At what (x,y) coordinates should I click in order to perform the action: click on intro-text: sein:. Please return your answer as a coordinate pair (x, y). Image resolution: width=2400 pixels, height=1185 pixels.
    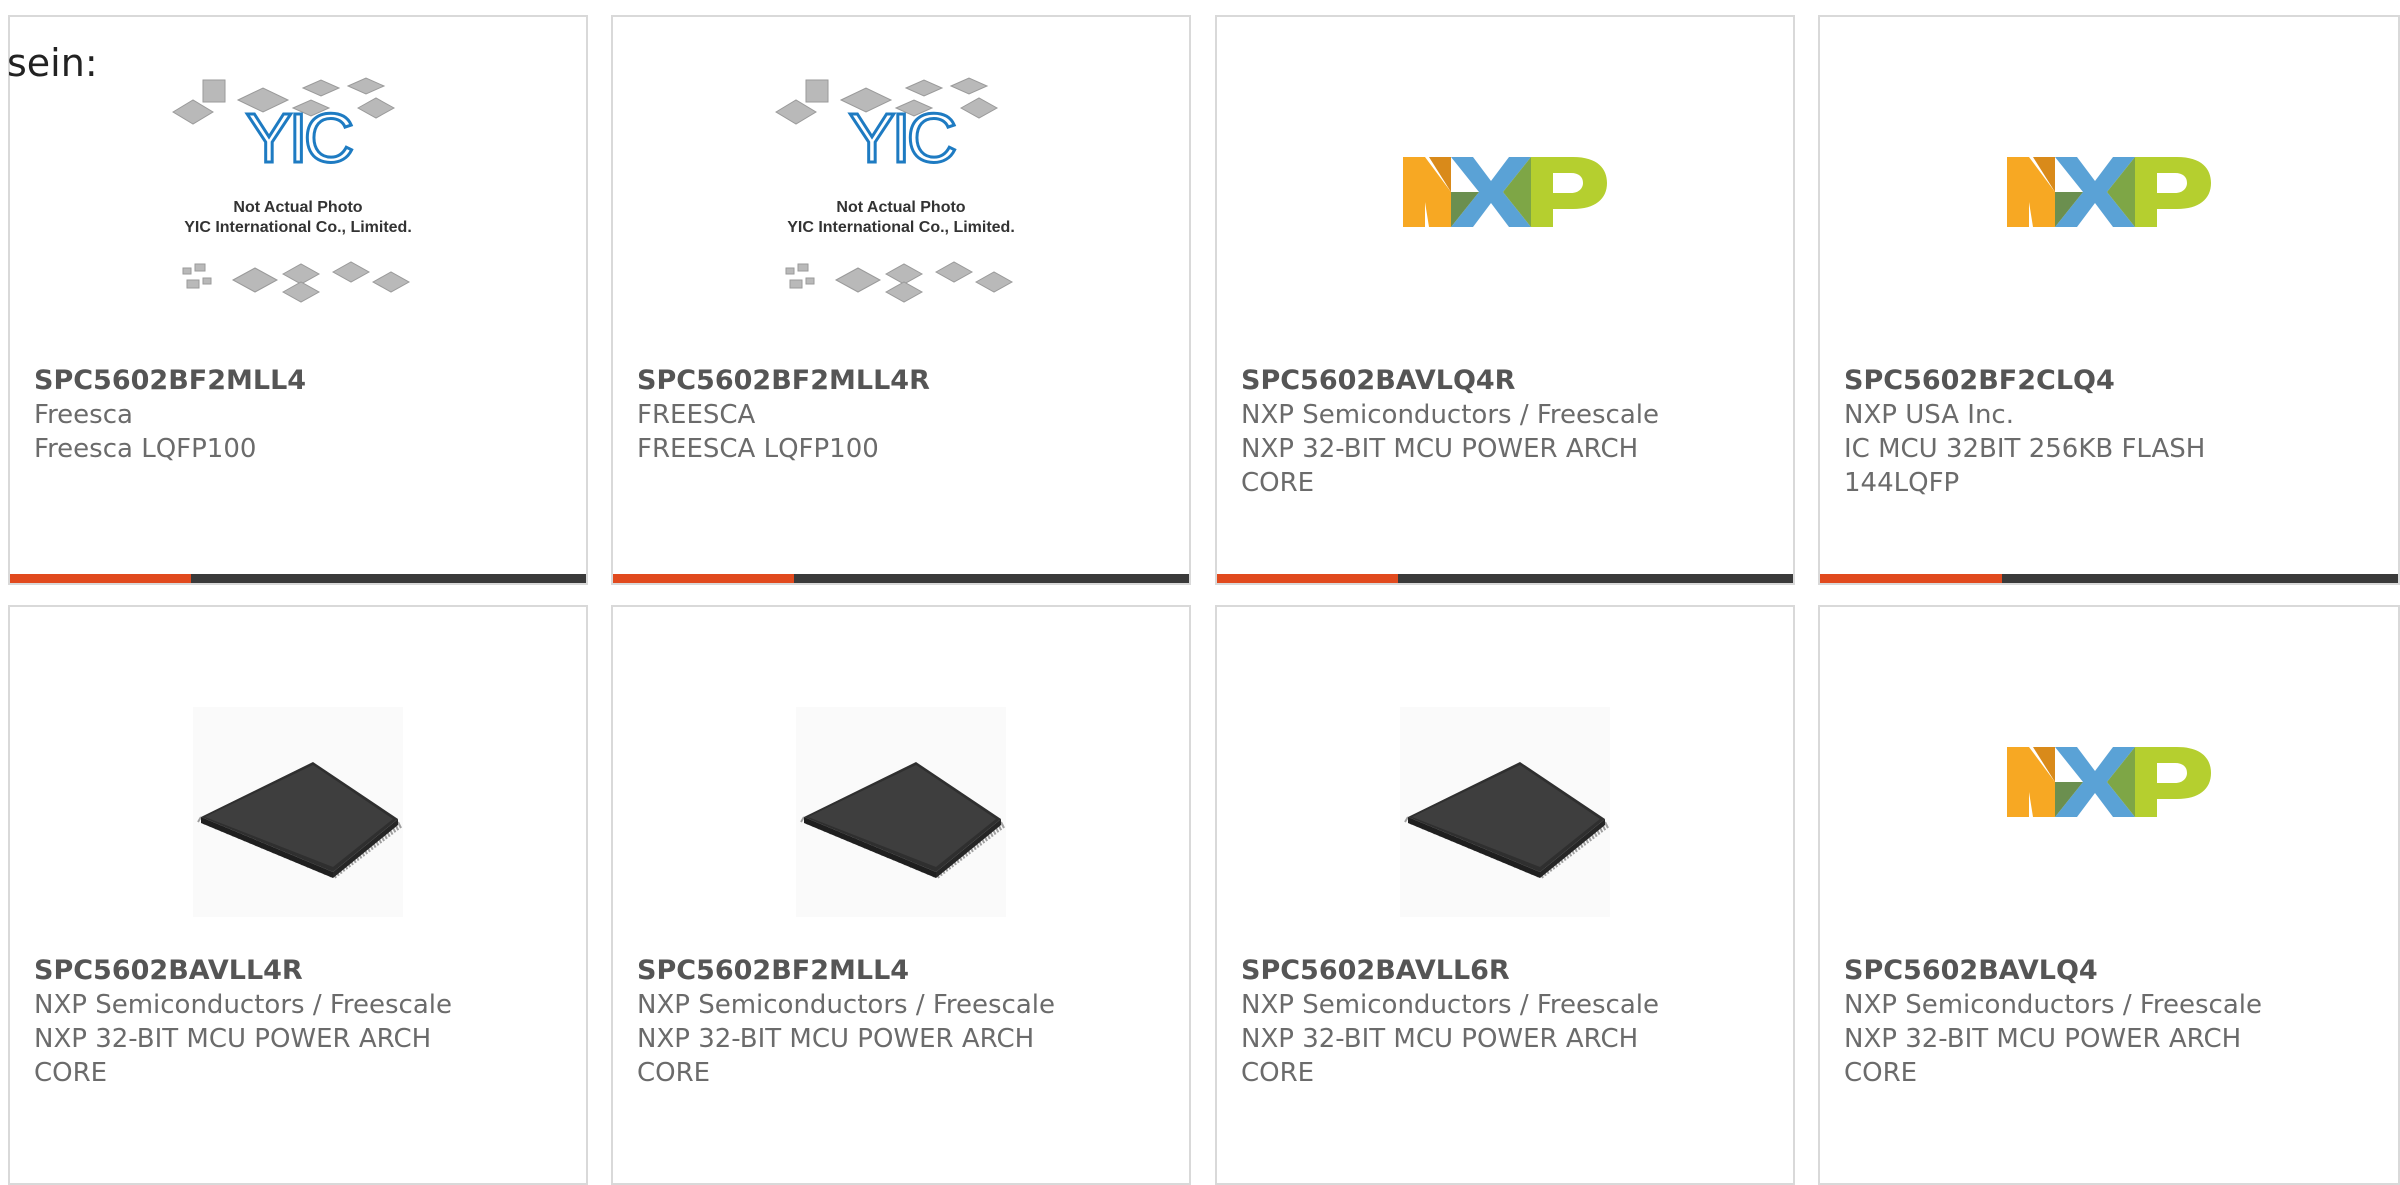
    Looking at the image, I should click on (52, 63).